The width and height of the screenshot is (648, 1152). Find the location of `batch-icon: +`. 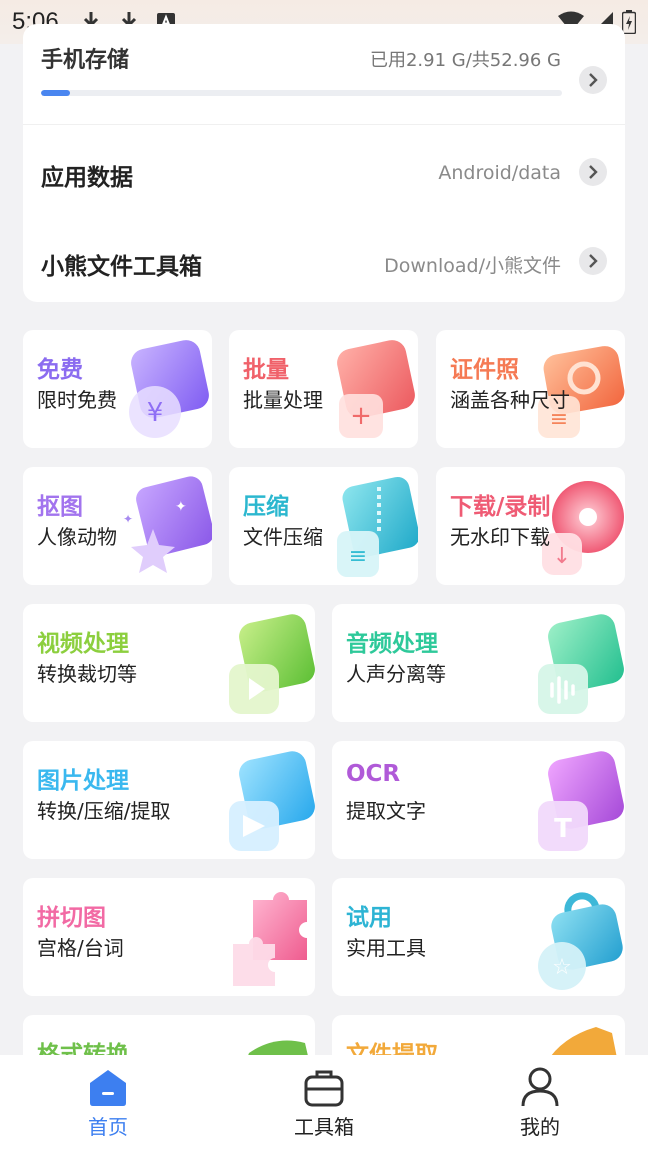

batch-icon: + is located at coordinates (376, 389).